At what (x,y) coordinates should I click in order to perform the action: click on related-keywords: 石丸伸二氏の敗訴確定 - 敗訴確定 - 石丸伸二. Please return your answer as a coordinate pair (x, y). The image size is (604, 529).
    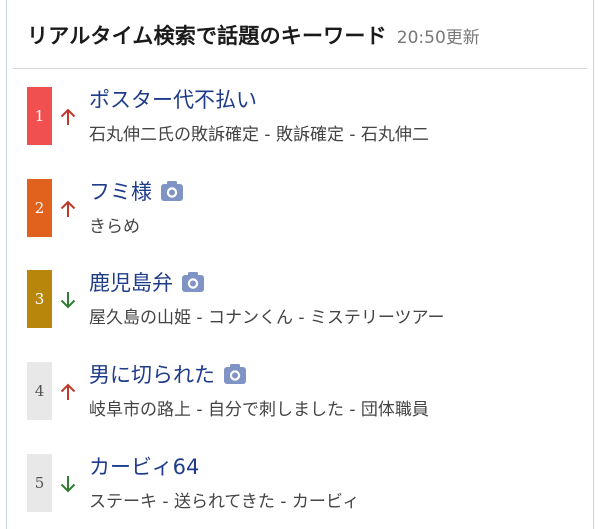
    Looking at the image, I should click on (259, 135).